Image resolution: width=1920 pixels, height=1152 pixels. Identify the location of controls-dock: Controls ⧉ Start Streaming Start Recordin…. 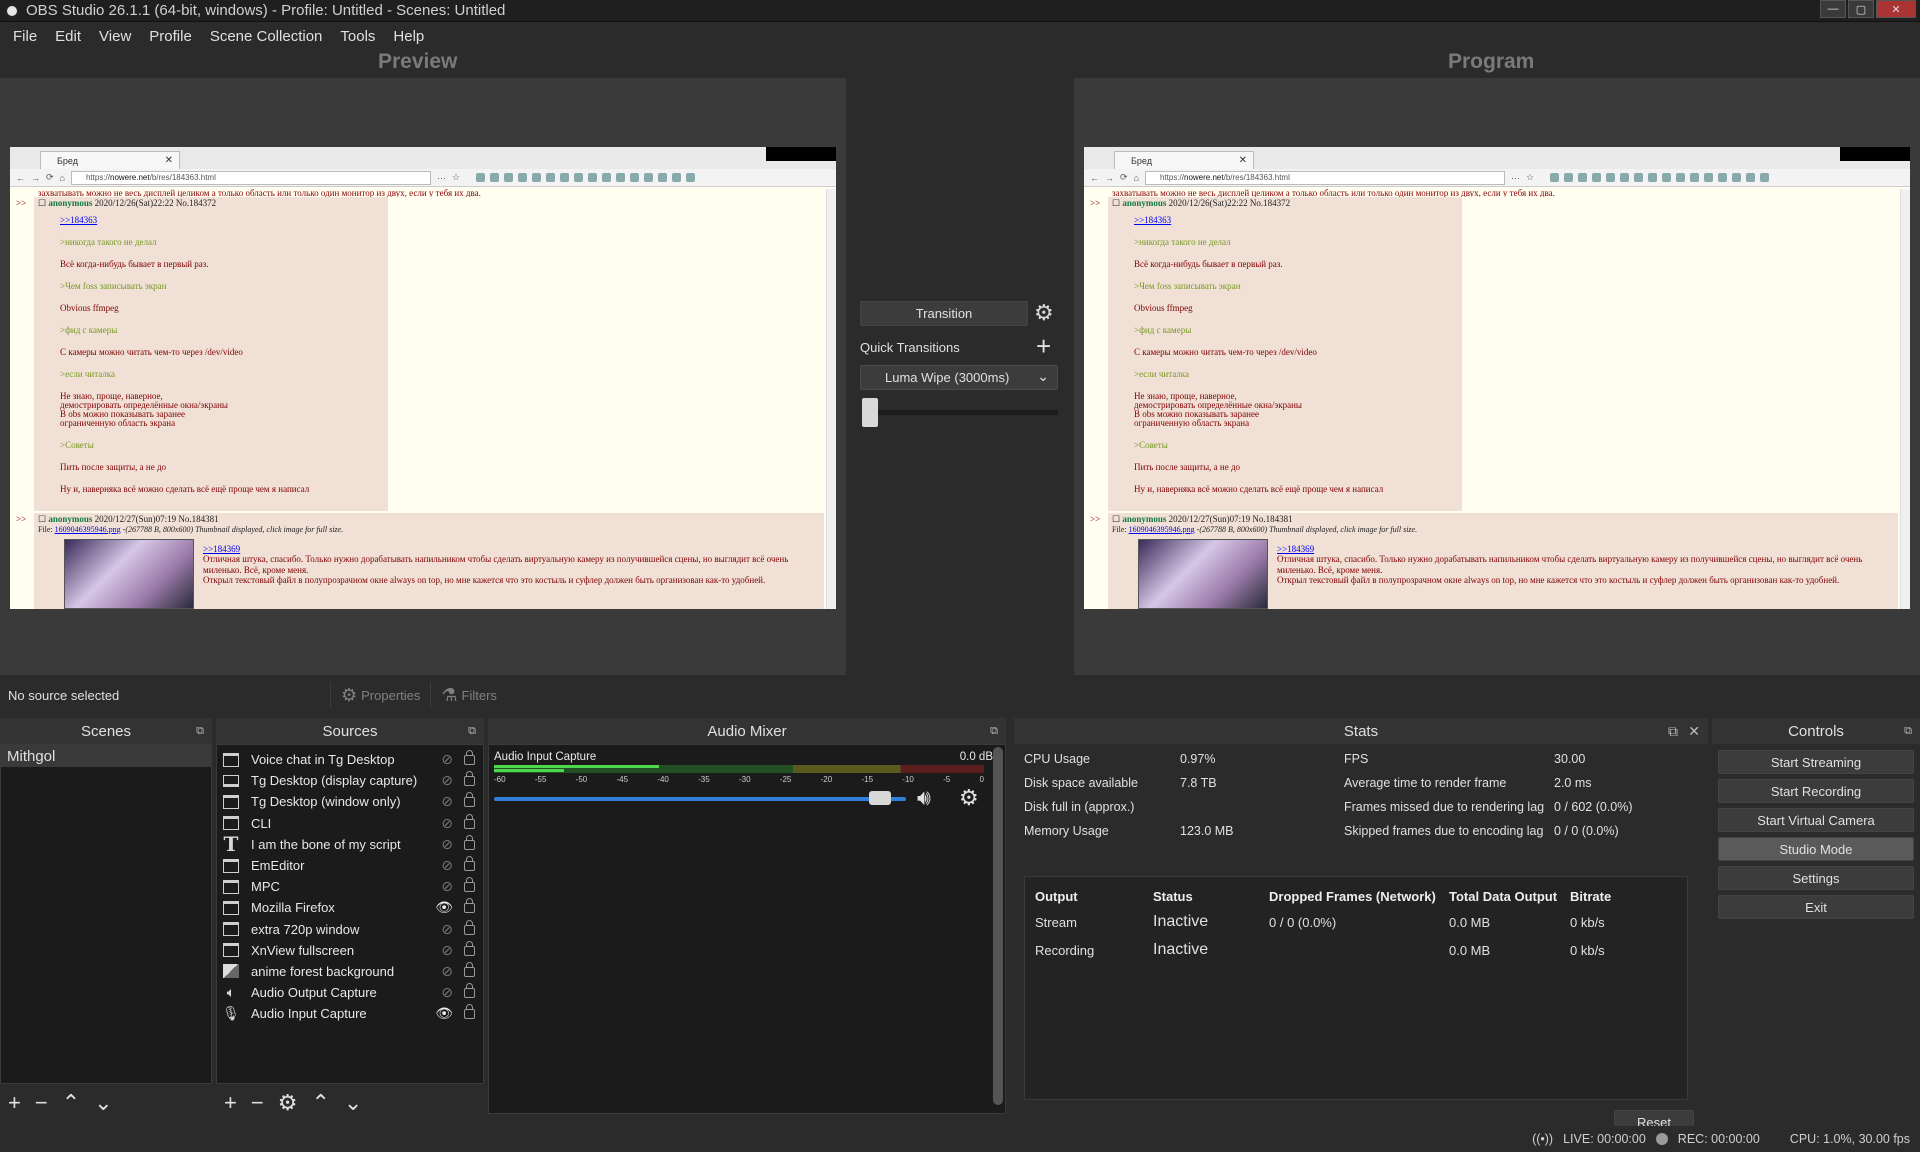
(1816, 920).